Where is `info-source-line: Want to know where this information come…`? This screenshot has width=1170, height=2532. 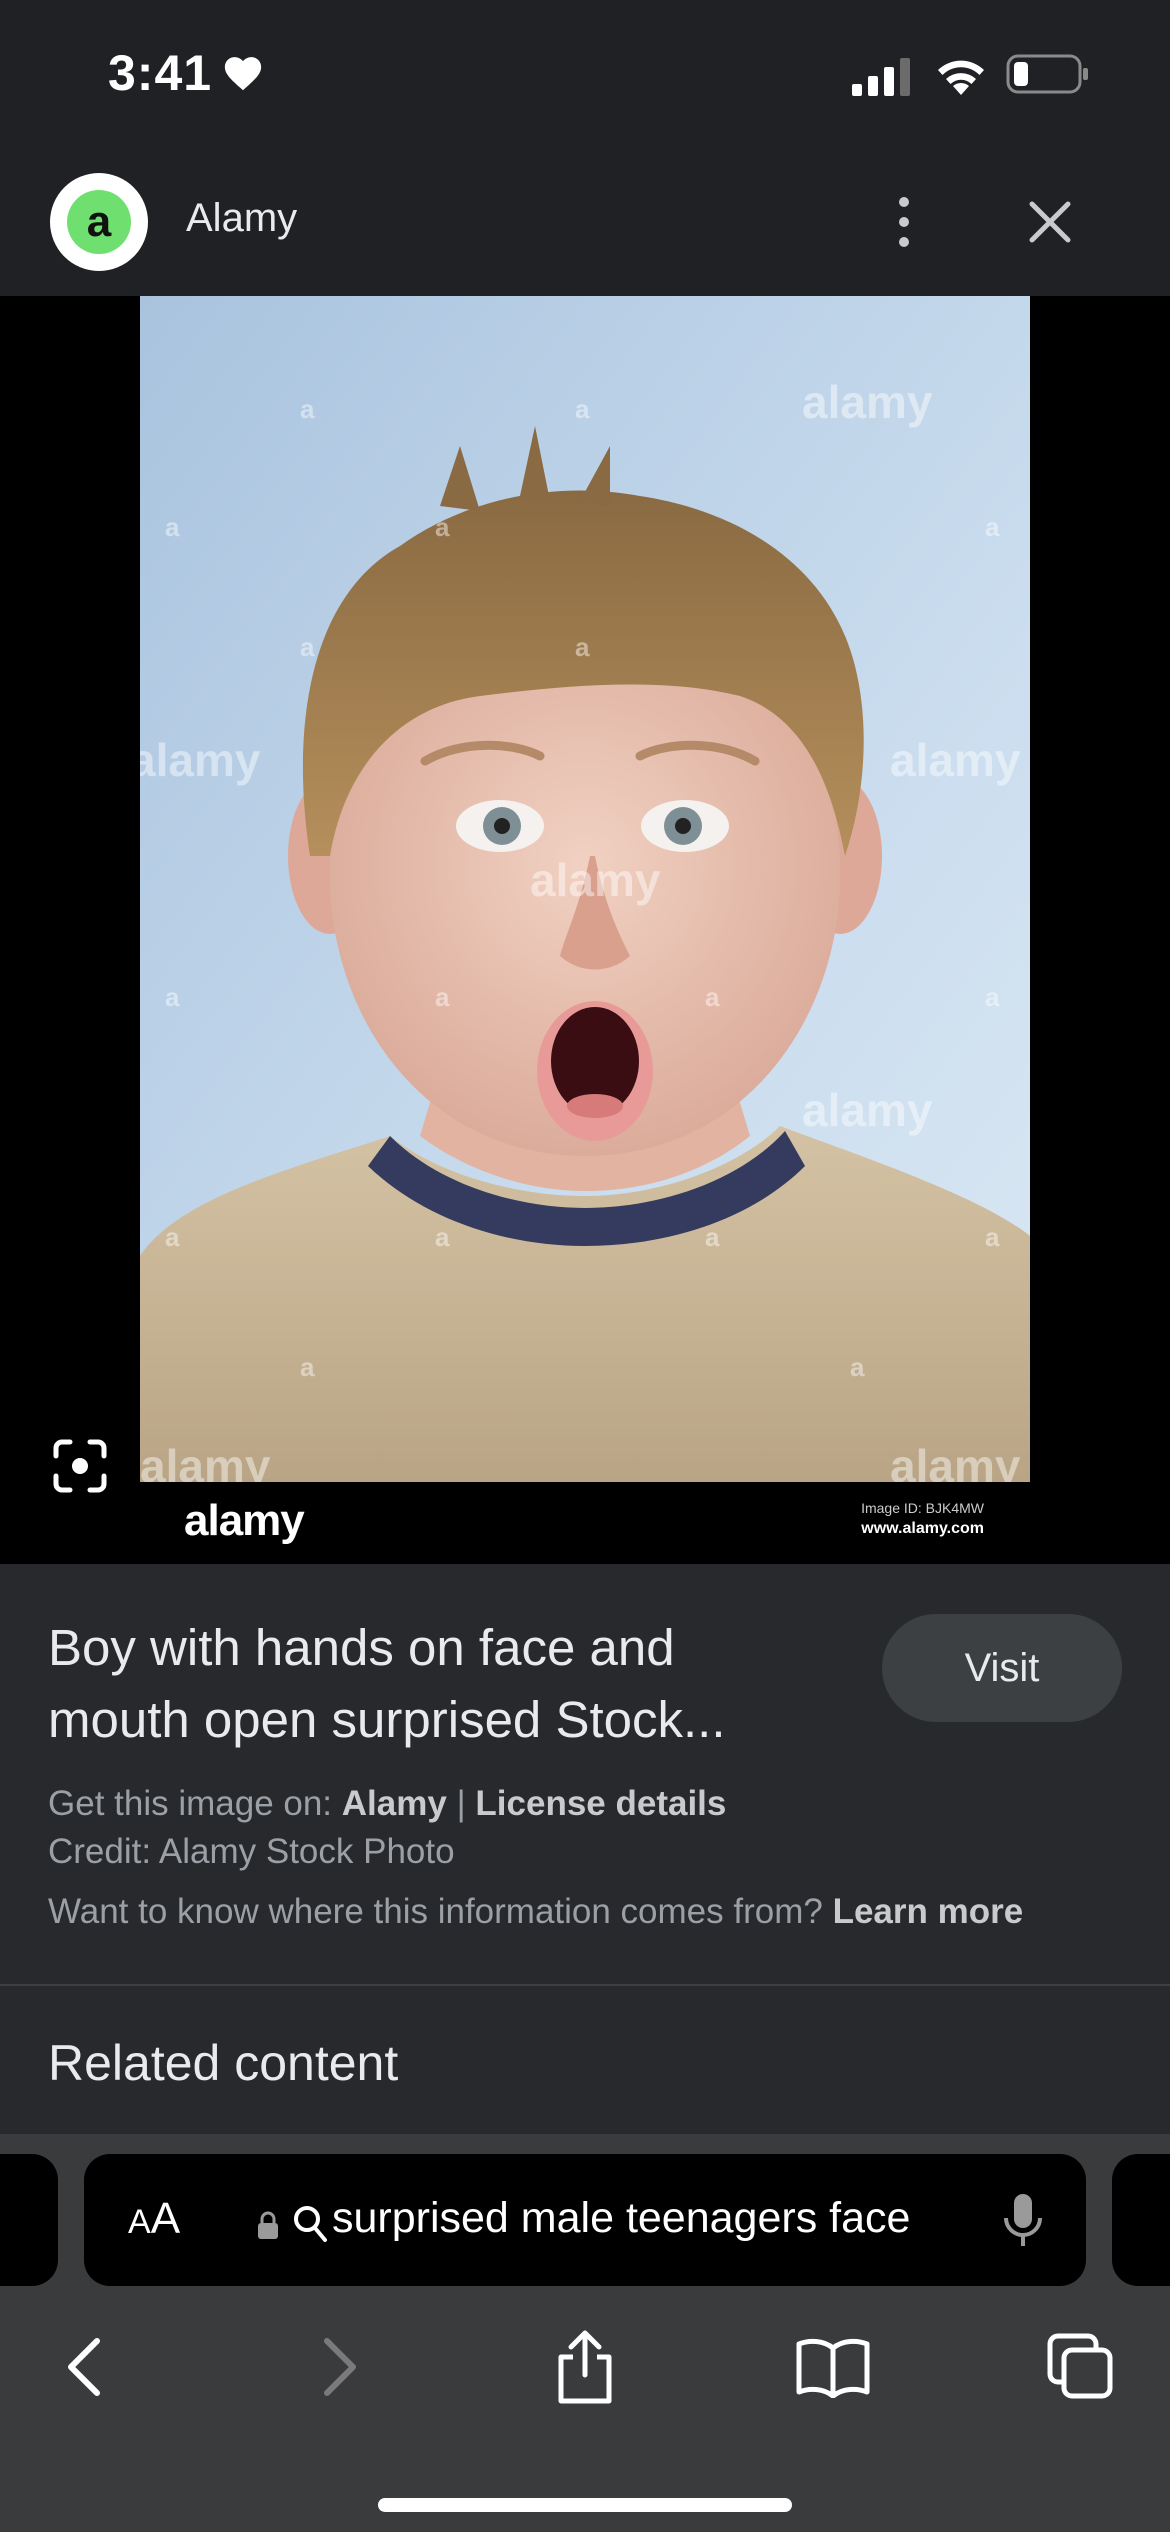 info-source-line: Want to know where this information come… is located at coordinates (535, 1912).